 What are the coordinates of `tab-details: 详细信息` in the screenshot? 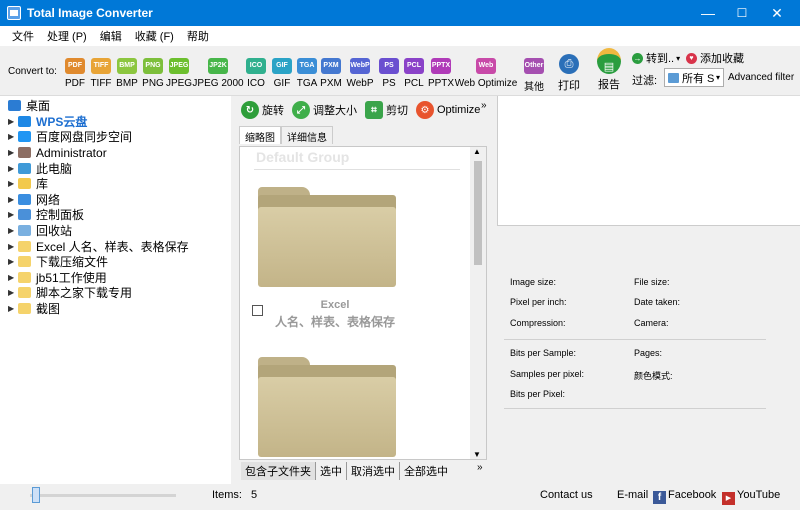 It's located at (307, 135).